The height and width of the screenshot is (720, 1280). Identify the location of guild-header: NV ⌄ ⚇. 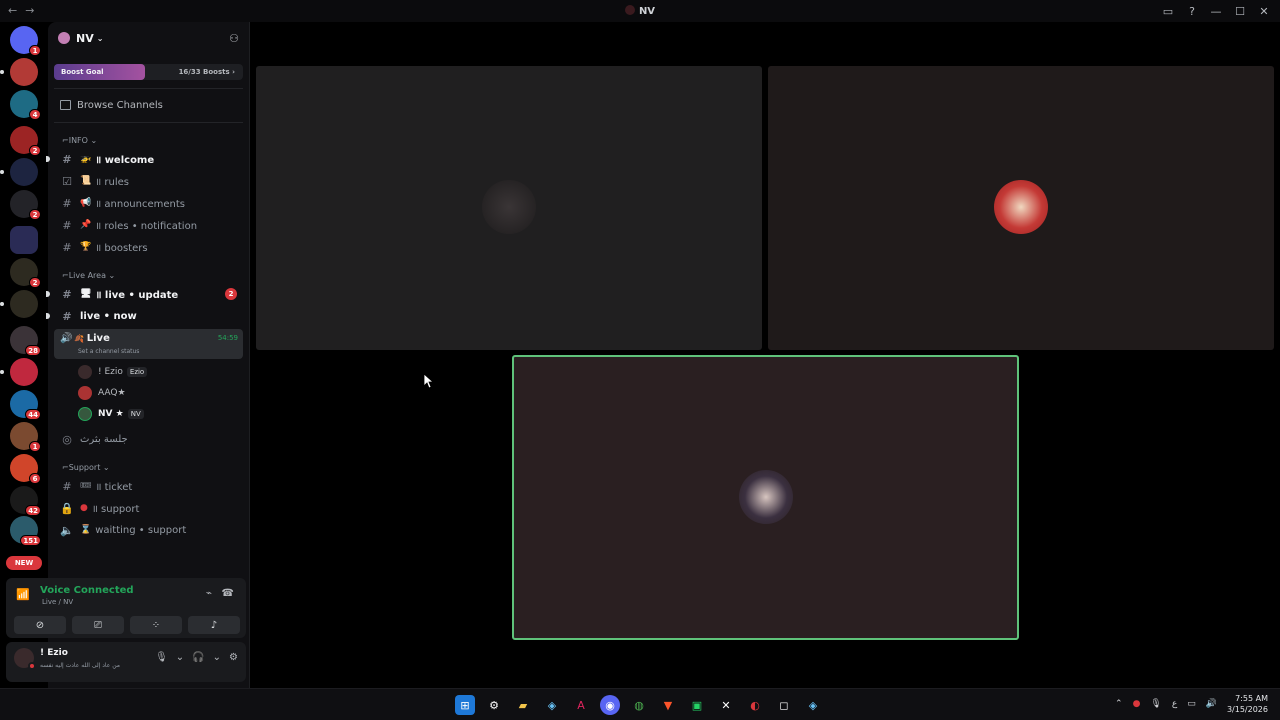
(148, 38).